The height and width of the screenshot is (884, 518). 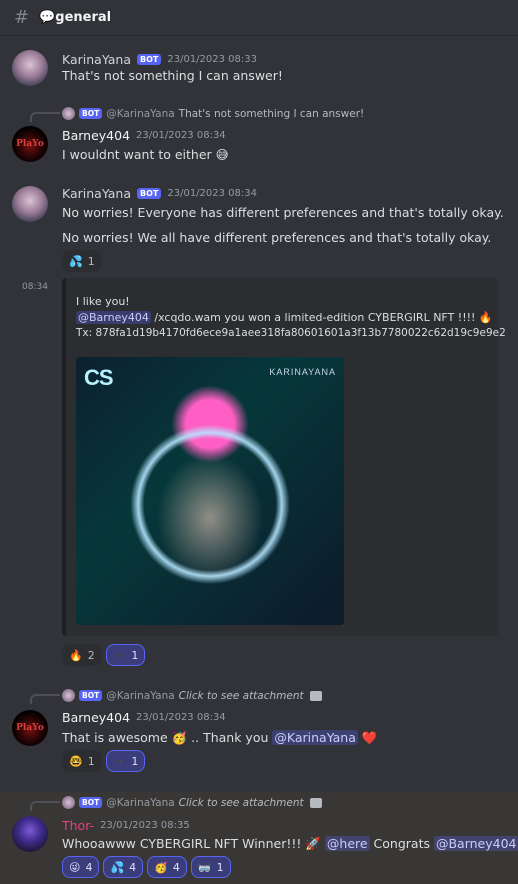 What do you see at coordinates (367, 737) in the screenshot?
I see `heart-icon: ❤️` at bounding box center [367, 737].